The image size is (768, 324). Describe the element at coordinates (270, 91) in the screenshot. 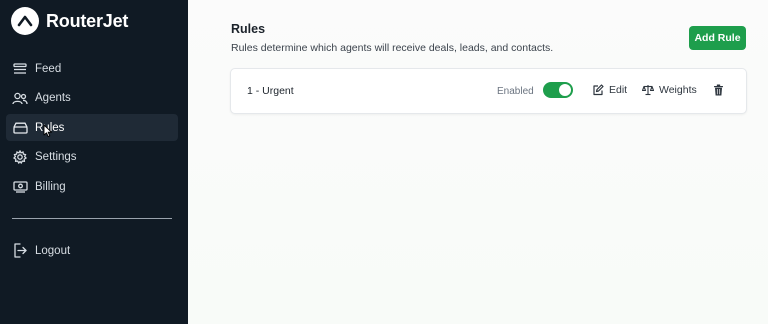

I see `rule-name: 1 - Urgent` at that location.